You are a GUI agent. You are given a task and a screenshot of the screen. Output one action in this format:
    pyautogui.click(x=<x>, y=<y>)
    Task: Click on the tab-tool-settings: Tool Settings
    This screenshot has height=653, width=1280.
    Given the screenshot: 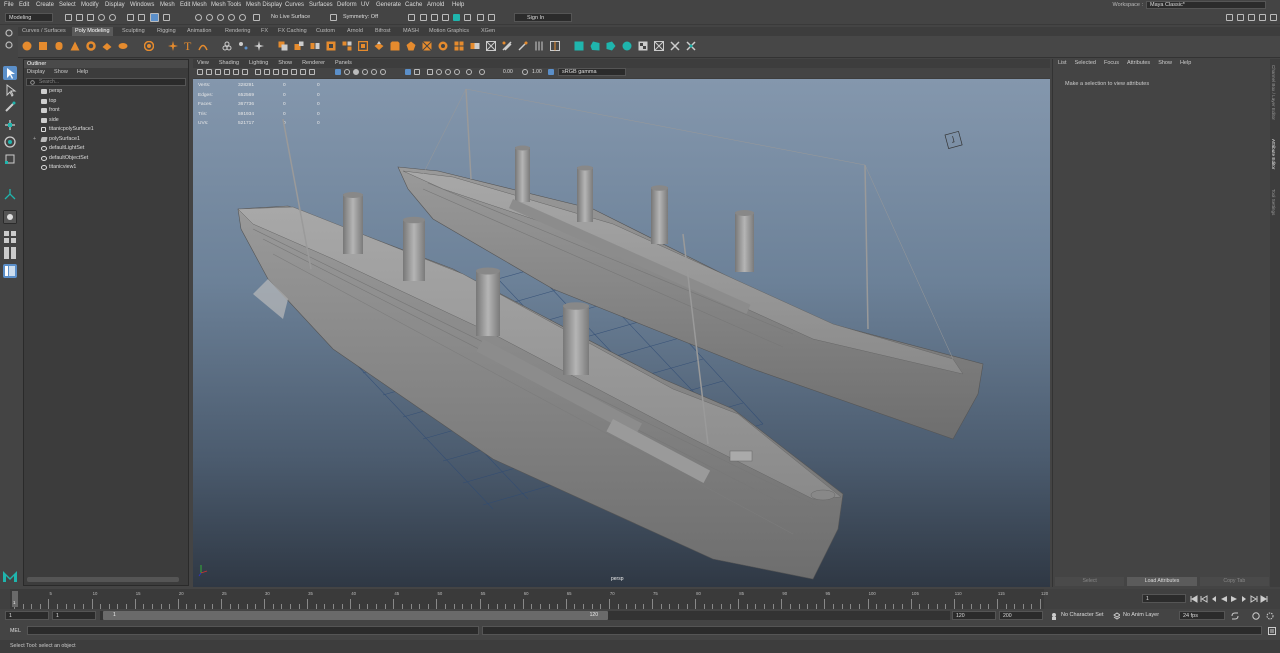 What is the action you would take?
    pyautogui.click(x=1273, y=202)
    